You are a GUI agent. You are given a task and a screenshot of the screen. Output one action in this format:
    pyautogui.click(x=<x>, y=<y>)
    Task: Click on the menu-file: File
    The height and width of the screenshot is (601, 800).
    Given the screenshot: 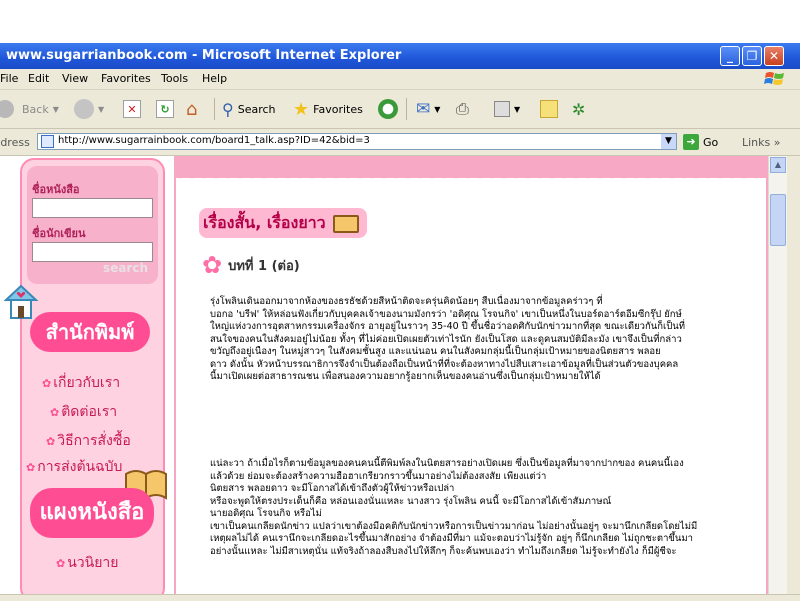 What is the action you would take?
    pyautogui.click(x=9, y=78)
    